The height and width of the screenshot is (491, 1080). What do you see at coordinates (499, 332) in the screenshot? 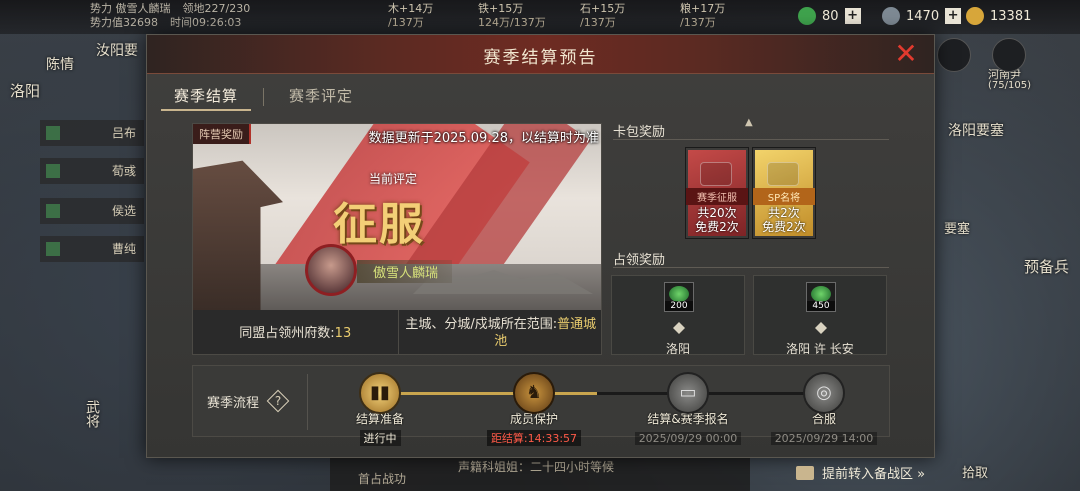
I see `city-range-stat: 主城、分城/戍城所在范围:普通城池` at bounding box center [499, 332].